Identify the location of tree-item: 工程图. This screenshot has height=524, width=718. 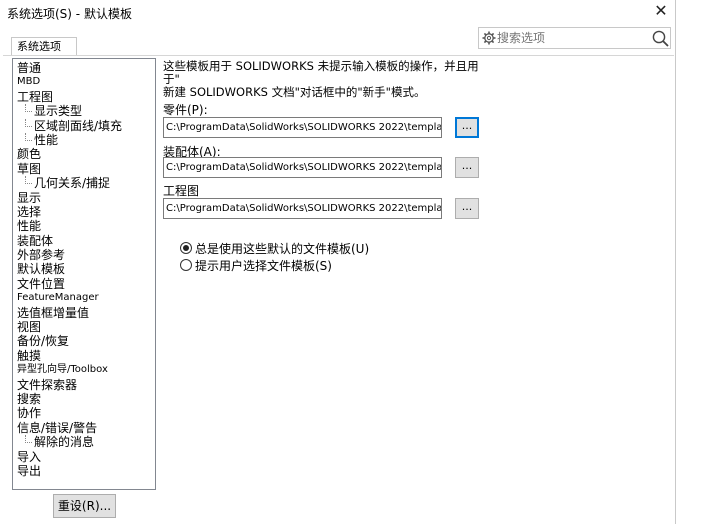
(86, 97).